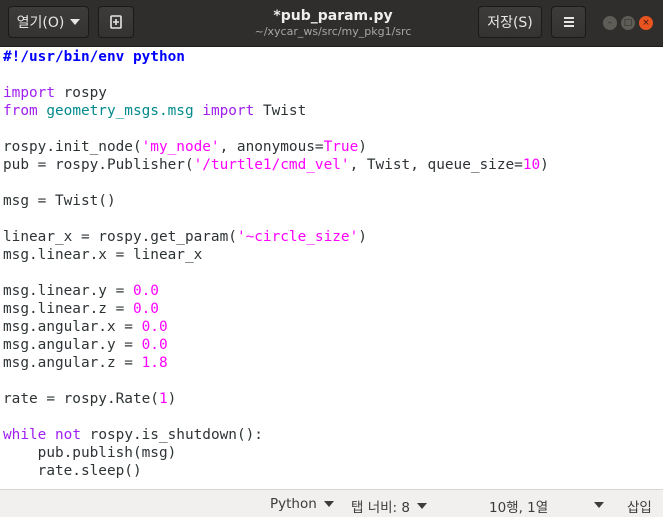 The width and height of the screenshot is (663, 517). I want to click on code-line: pub.publish(msg), so click(276, 453).